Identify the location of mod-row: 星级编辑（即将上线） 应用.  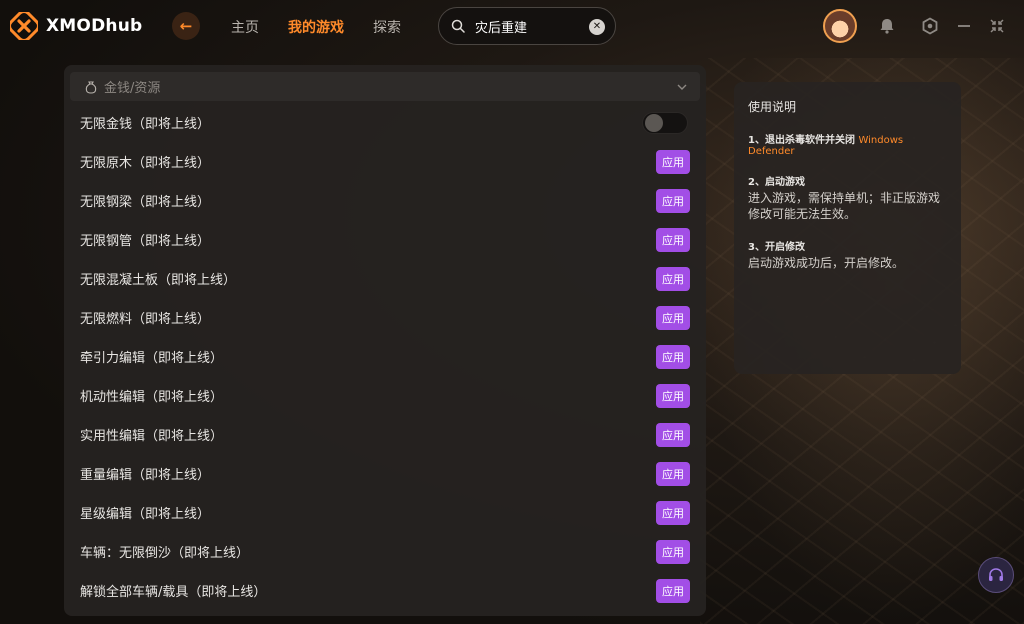
(385, 512).